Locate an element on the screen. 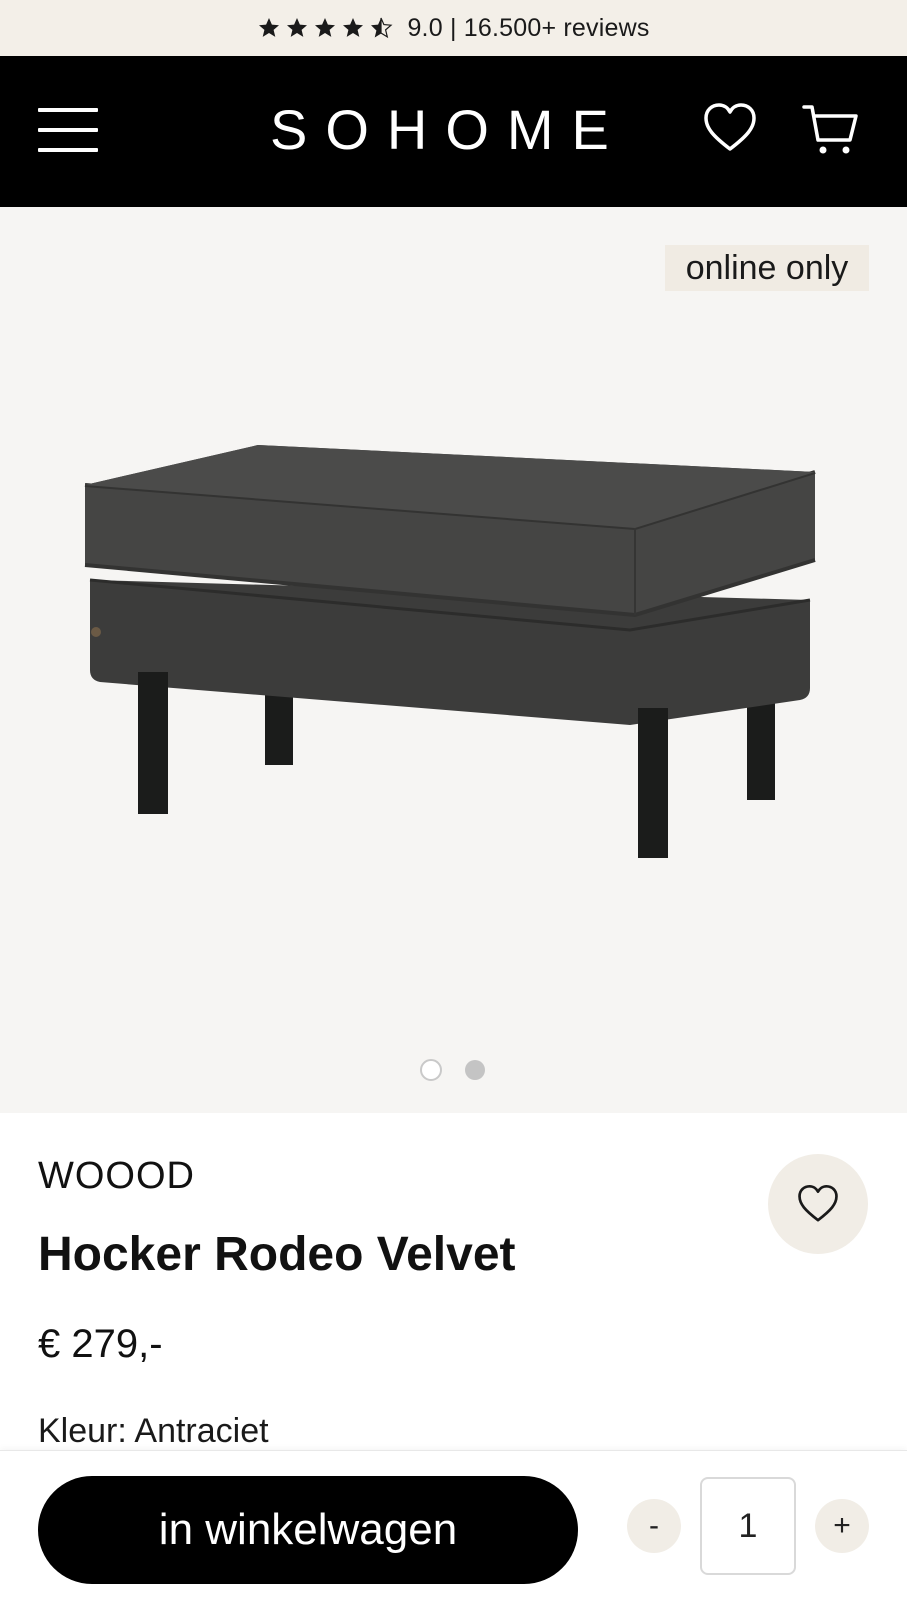 The width and height of the screenshot is (907, 1601). star-rating is located at coordinates (325, 28).